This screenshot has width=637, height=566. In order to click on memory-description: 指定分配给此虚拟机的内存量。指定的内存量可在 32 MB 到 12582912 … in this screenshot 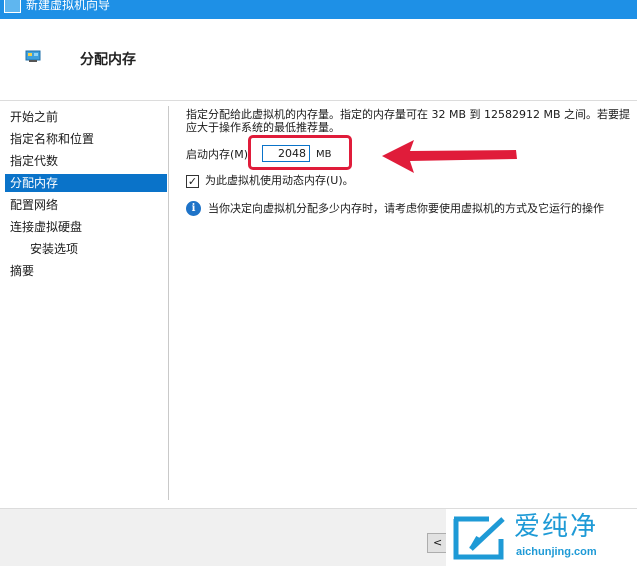, I will do `click(411, 121)`.